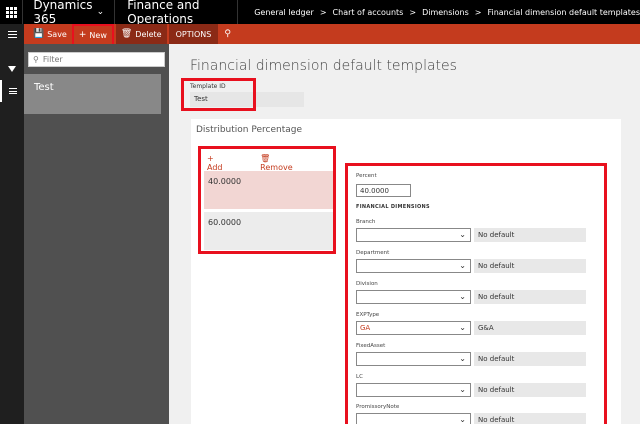 This screenshot has width=640, height=424. Describe the element at coordinates (323, 66) in the screenshot. I see `page-title: Financial dimension default templates` at that location.